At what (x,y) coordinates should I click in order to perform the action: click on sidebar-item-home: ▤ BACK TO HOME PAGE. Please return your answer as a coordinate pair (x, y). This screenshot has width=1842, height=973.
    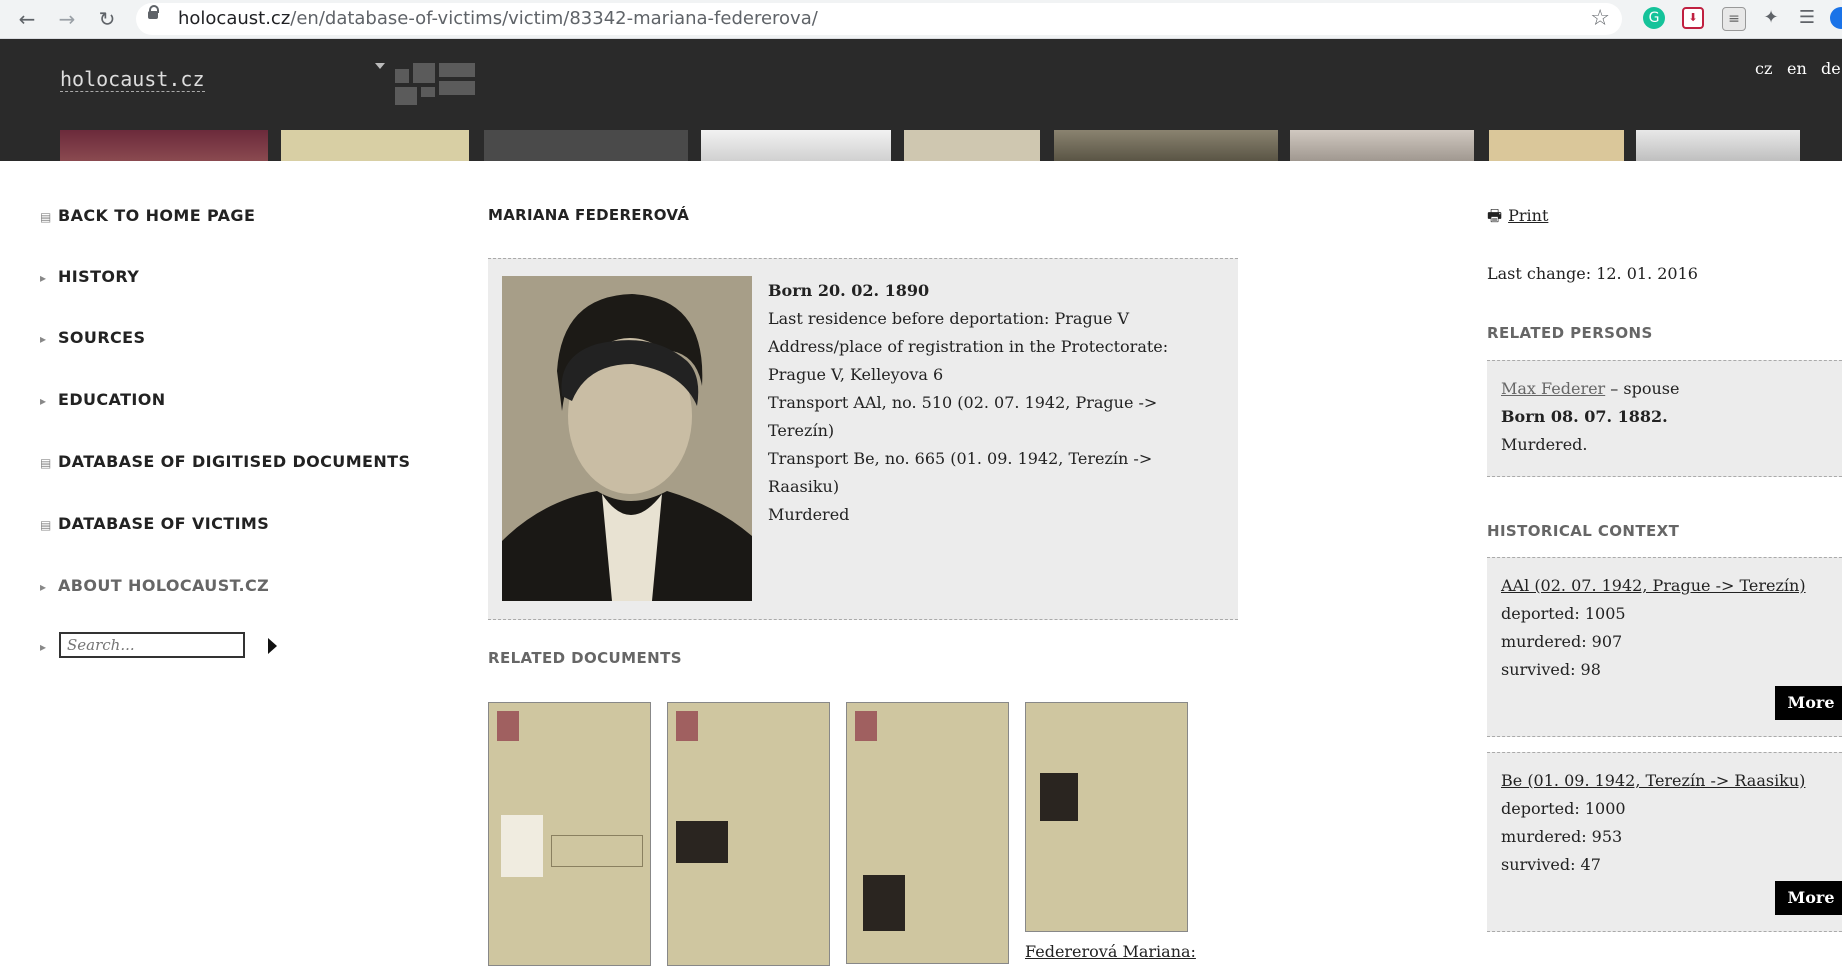
    Looking at the image, I should click on (147, 215).